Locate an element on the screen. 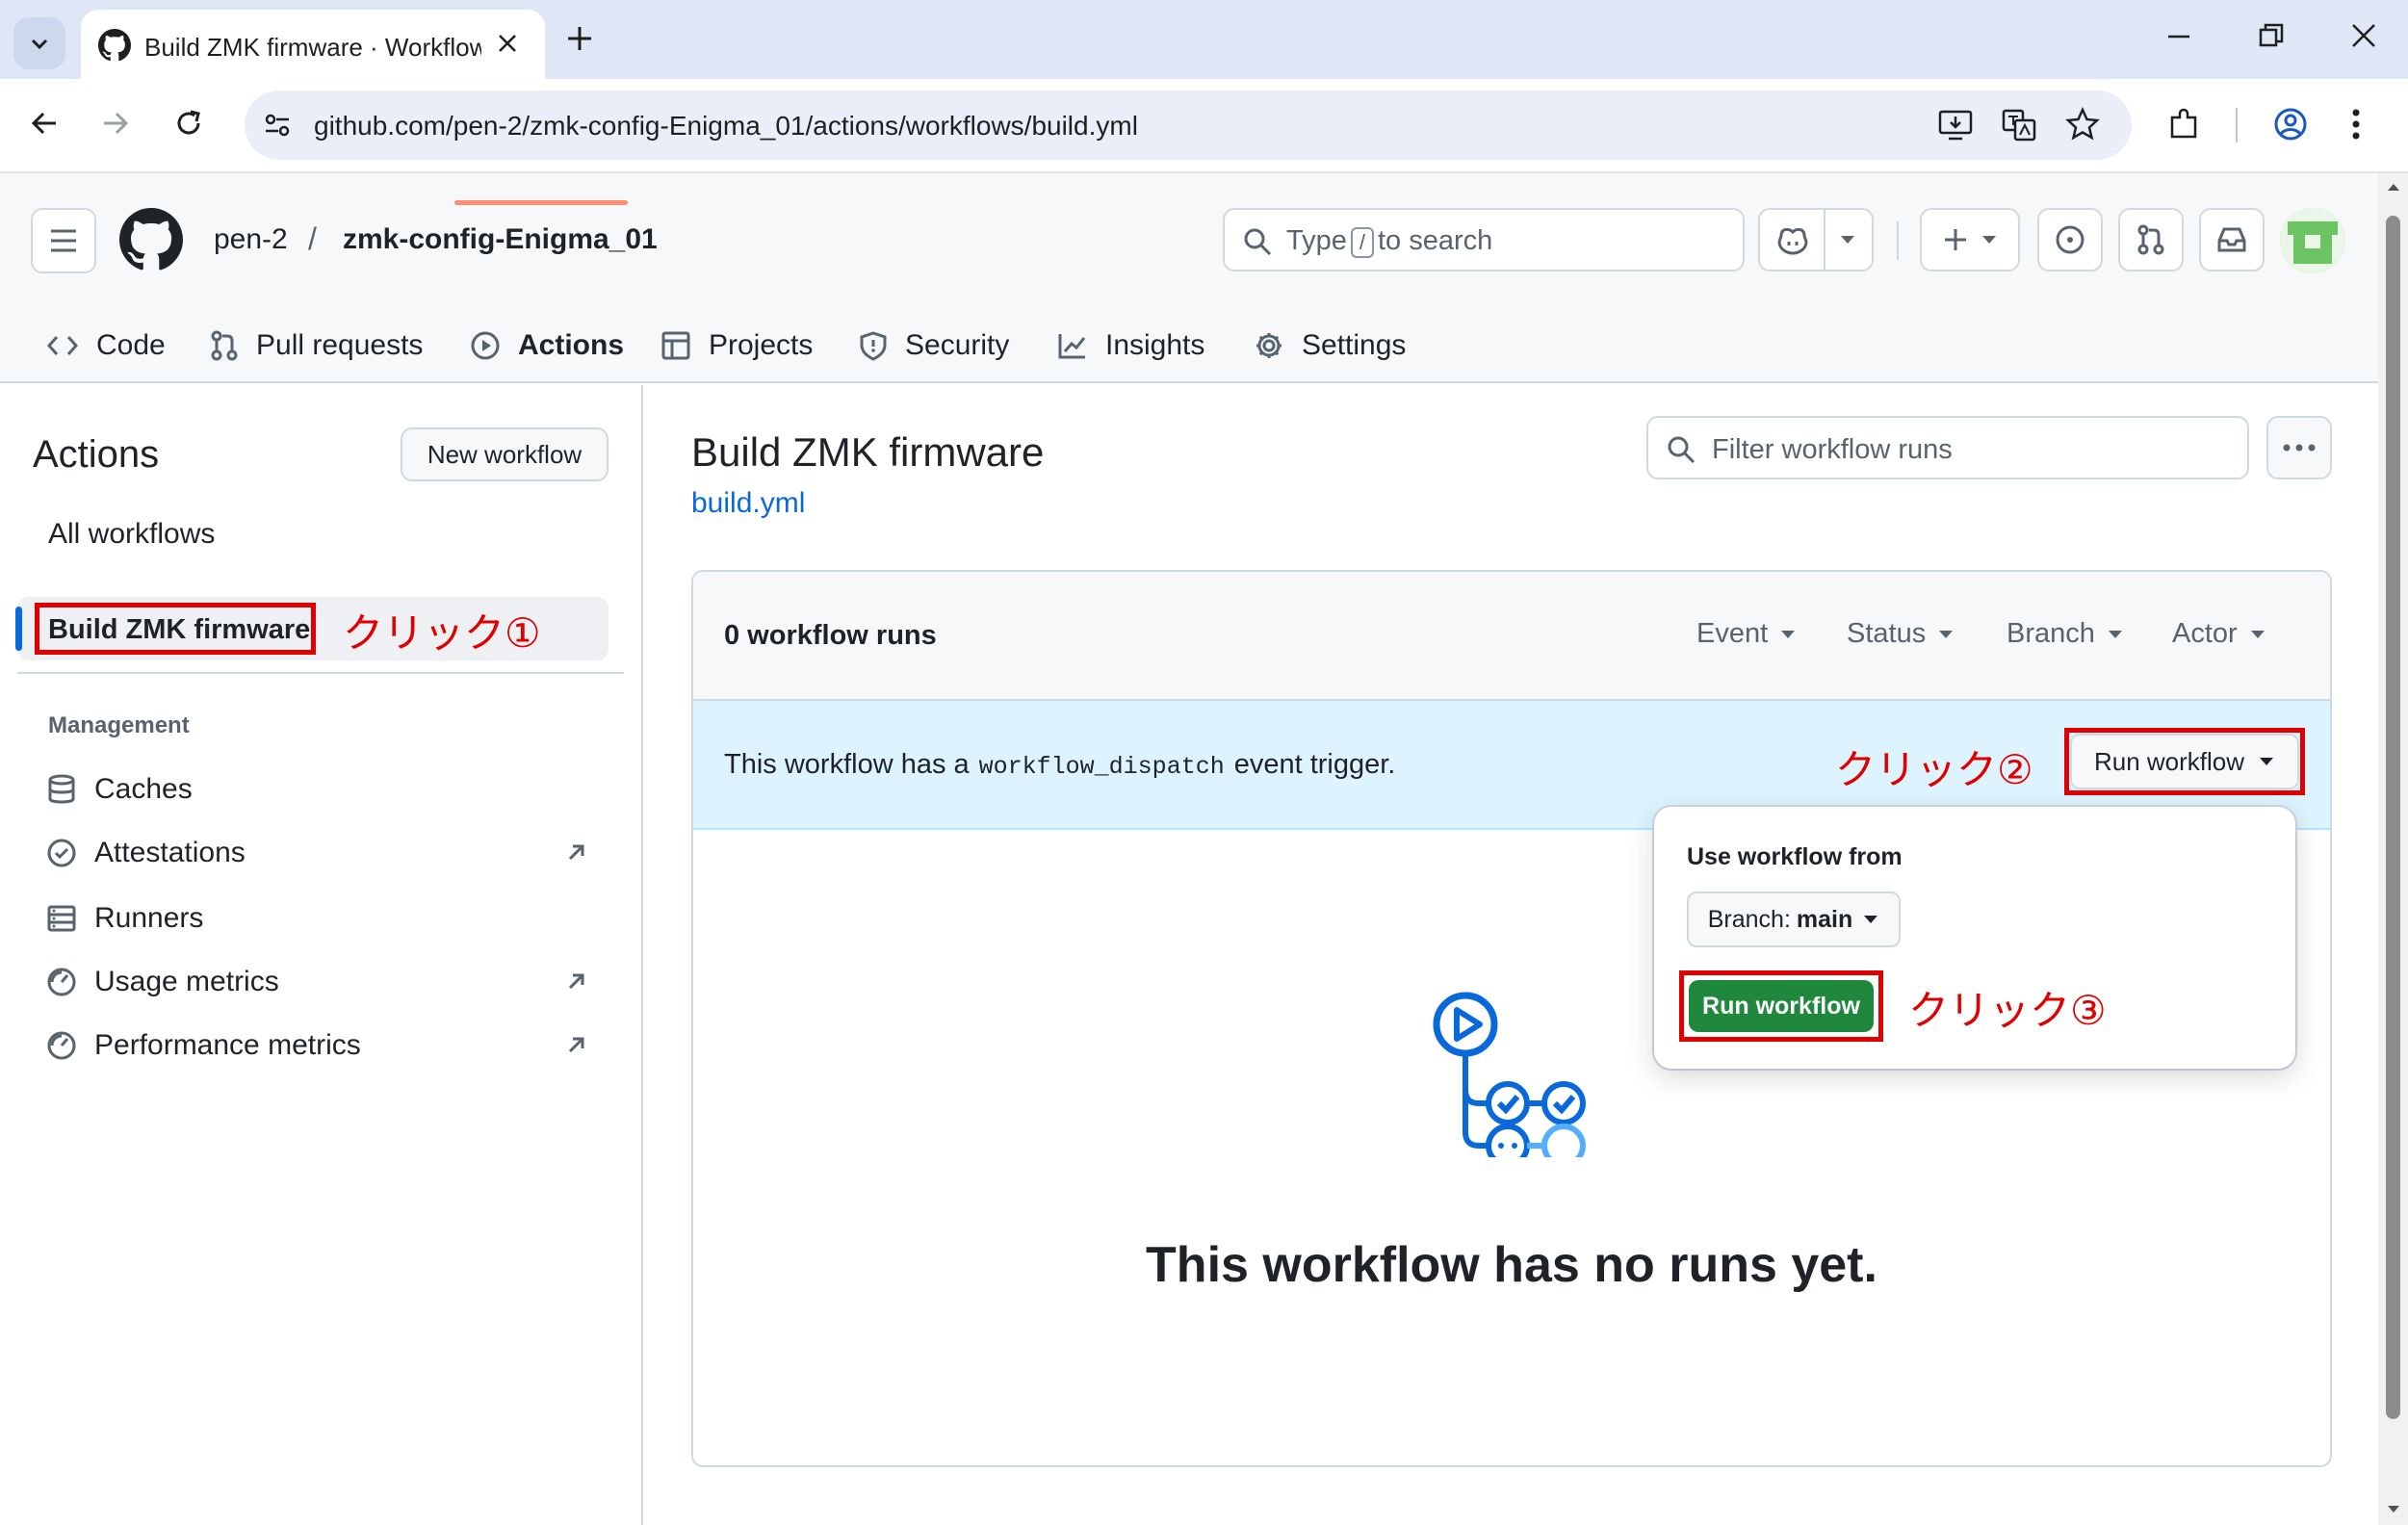 This screenshot has height=1525, width=2408. tab-actions: Actions is located at coordinates (547, 346).